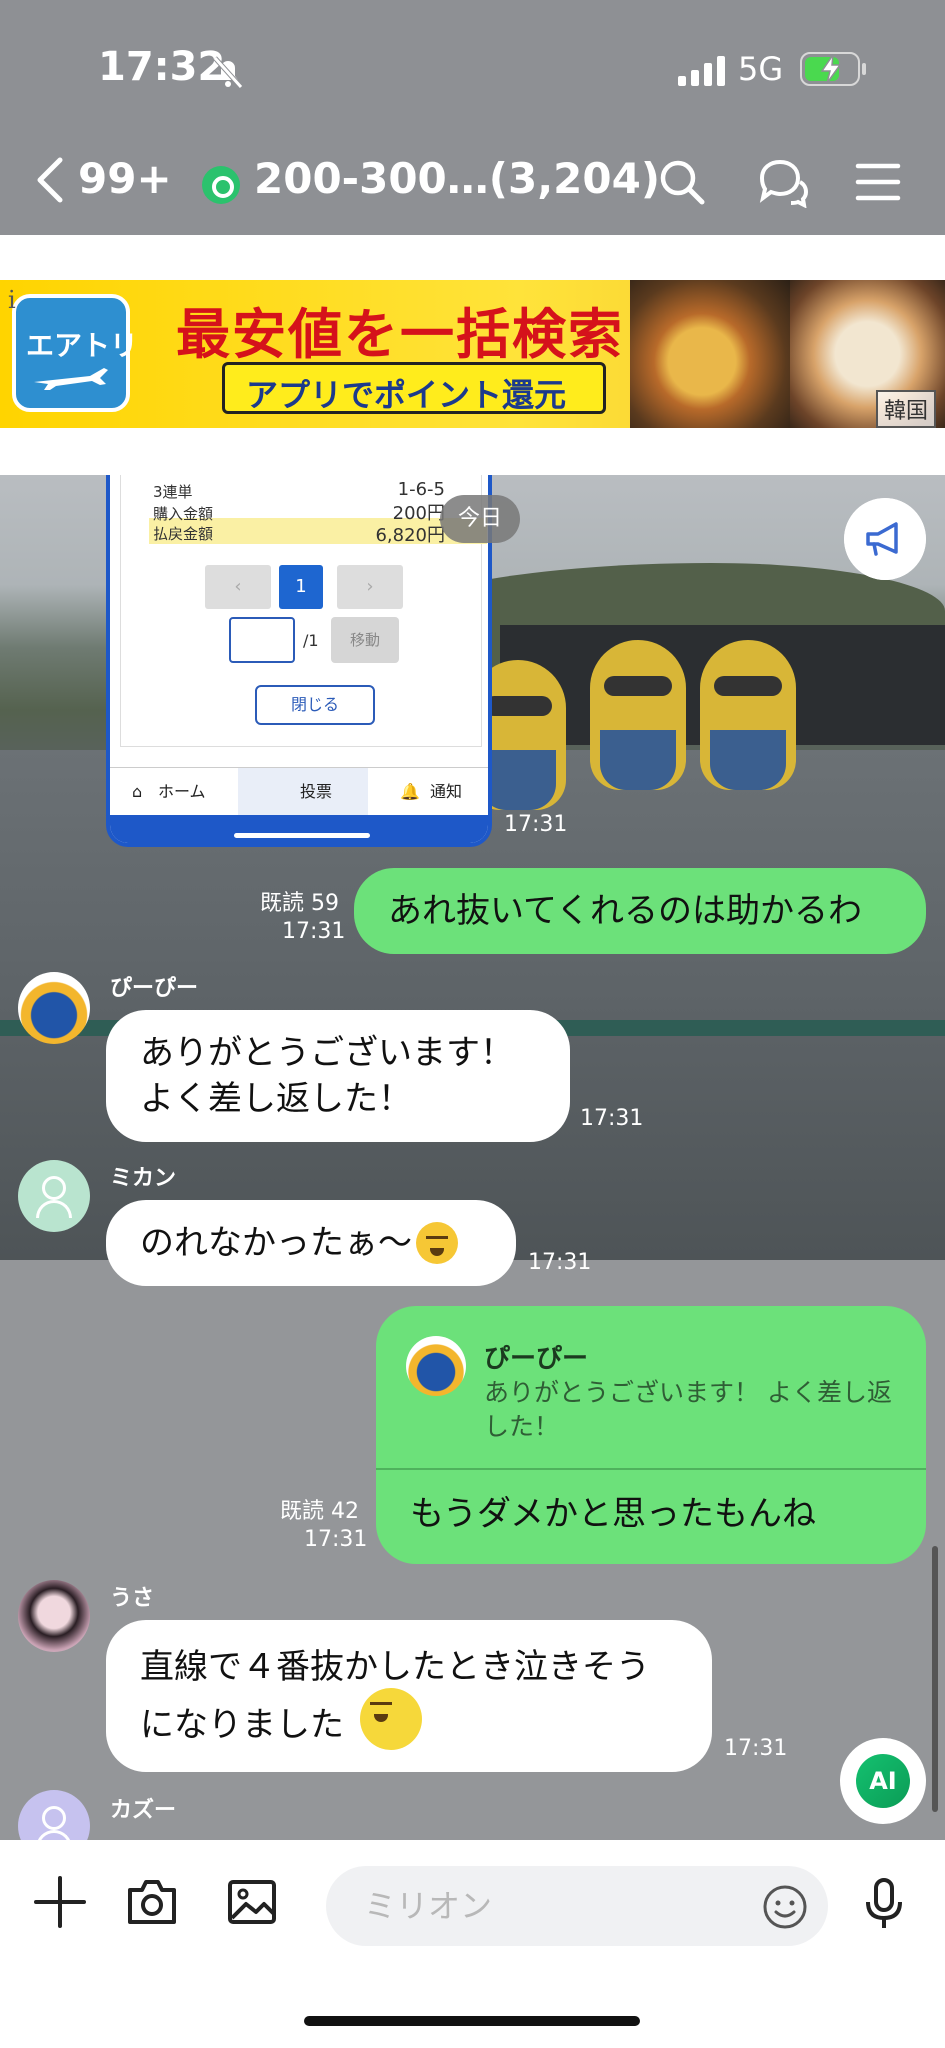 The width and height of the screenshot is (945, 2048). What do you see at coordinates (60, 1902) in the screenshot?
I see `plus-icon` at bounding box center [60, 1902].